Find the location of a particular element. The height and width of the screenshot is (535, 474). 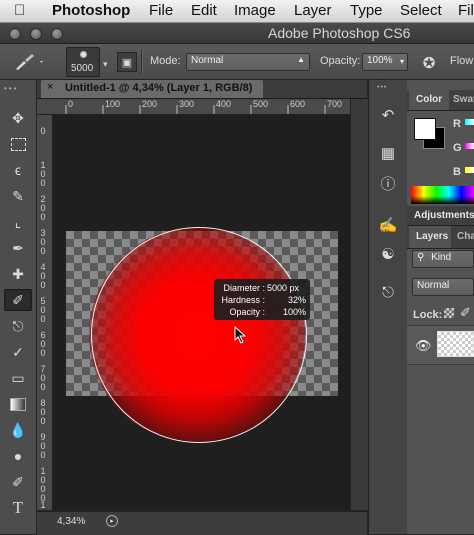

history-brush-tool-icon: ✓ is located at coordinates (18, 352).